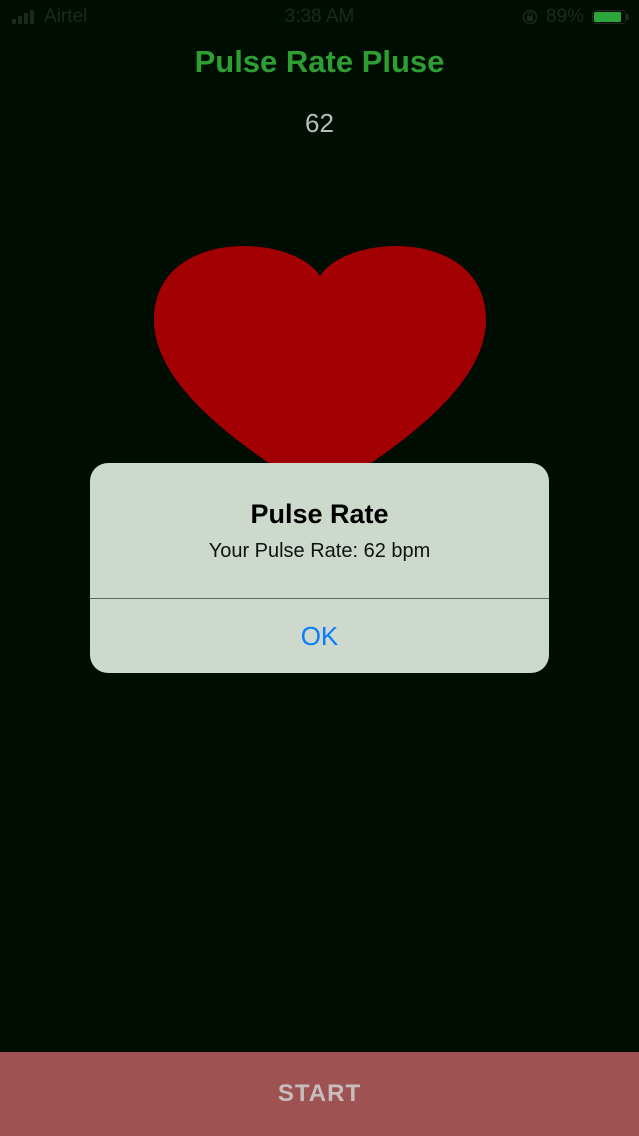 This screenshot has height=1136, width=639. What do you see at coordinates (319, 61) in the screenshot?
I see `app-title: Pulse Rate Pluse` at bounding box center [319, 61].